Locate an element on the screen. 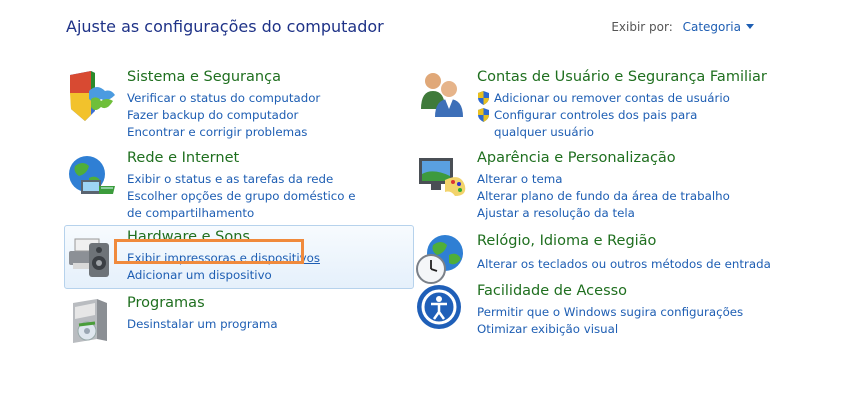 The width and height of the screenshot is (846, 402). link-view-printers-devices: Exibir impressoras e dispositivos is located at coordinates (223, 258).